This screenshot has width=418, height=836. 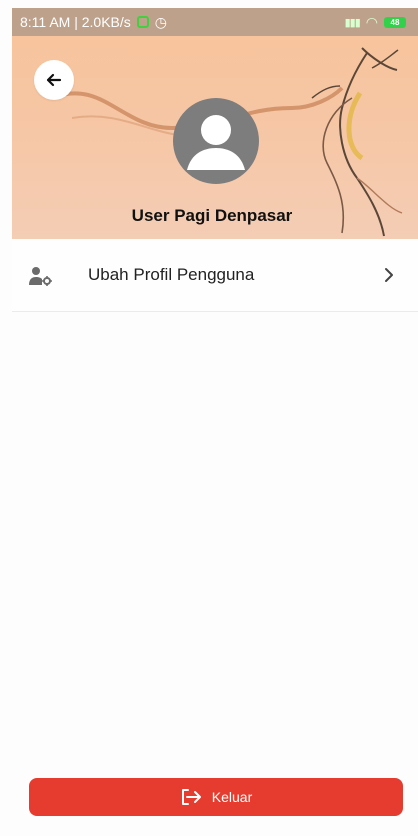 I want to click on arrow-left-icon, so click(x=54, y=80).